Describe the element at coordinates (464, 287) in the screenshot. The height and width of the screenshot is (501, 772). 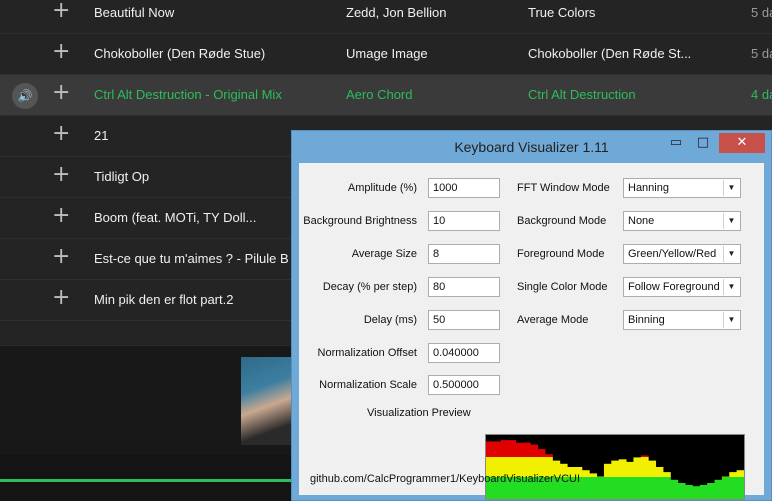
I see `field-input: 80` at that location.